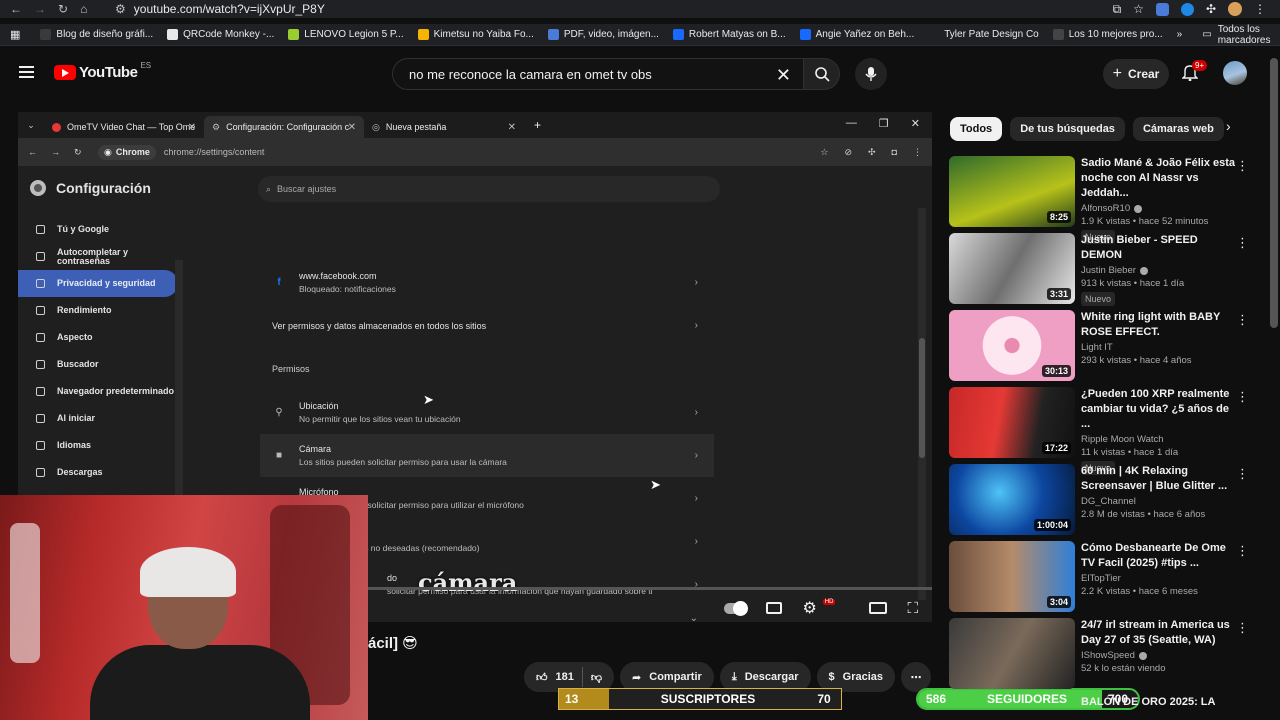 The image size is (1280, 720). What do you see at coordinates (279, 412) in the screenshot?
I see `location-pin-icon: ⚲` at bounding box center [279, 412].